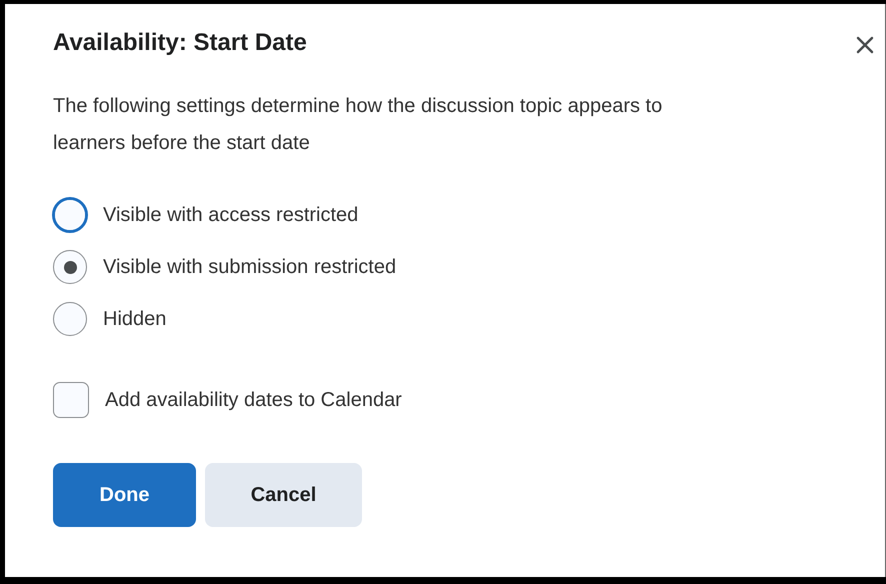 This screenshot has height=584, width=886. Describe the element at coordinates (71, 400) in the screenshot. I see `checkbox` at that location.